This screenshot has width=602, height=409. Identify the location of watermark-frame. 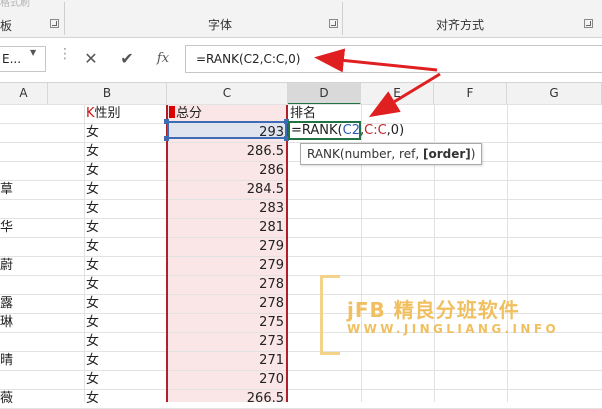
(330, 315).